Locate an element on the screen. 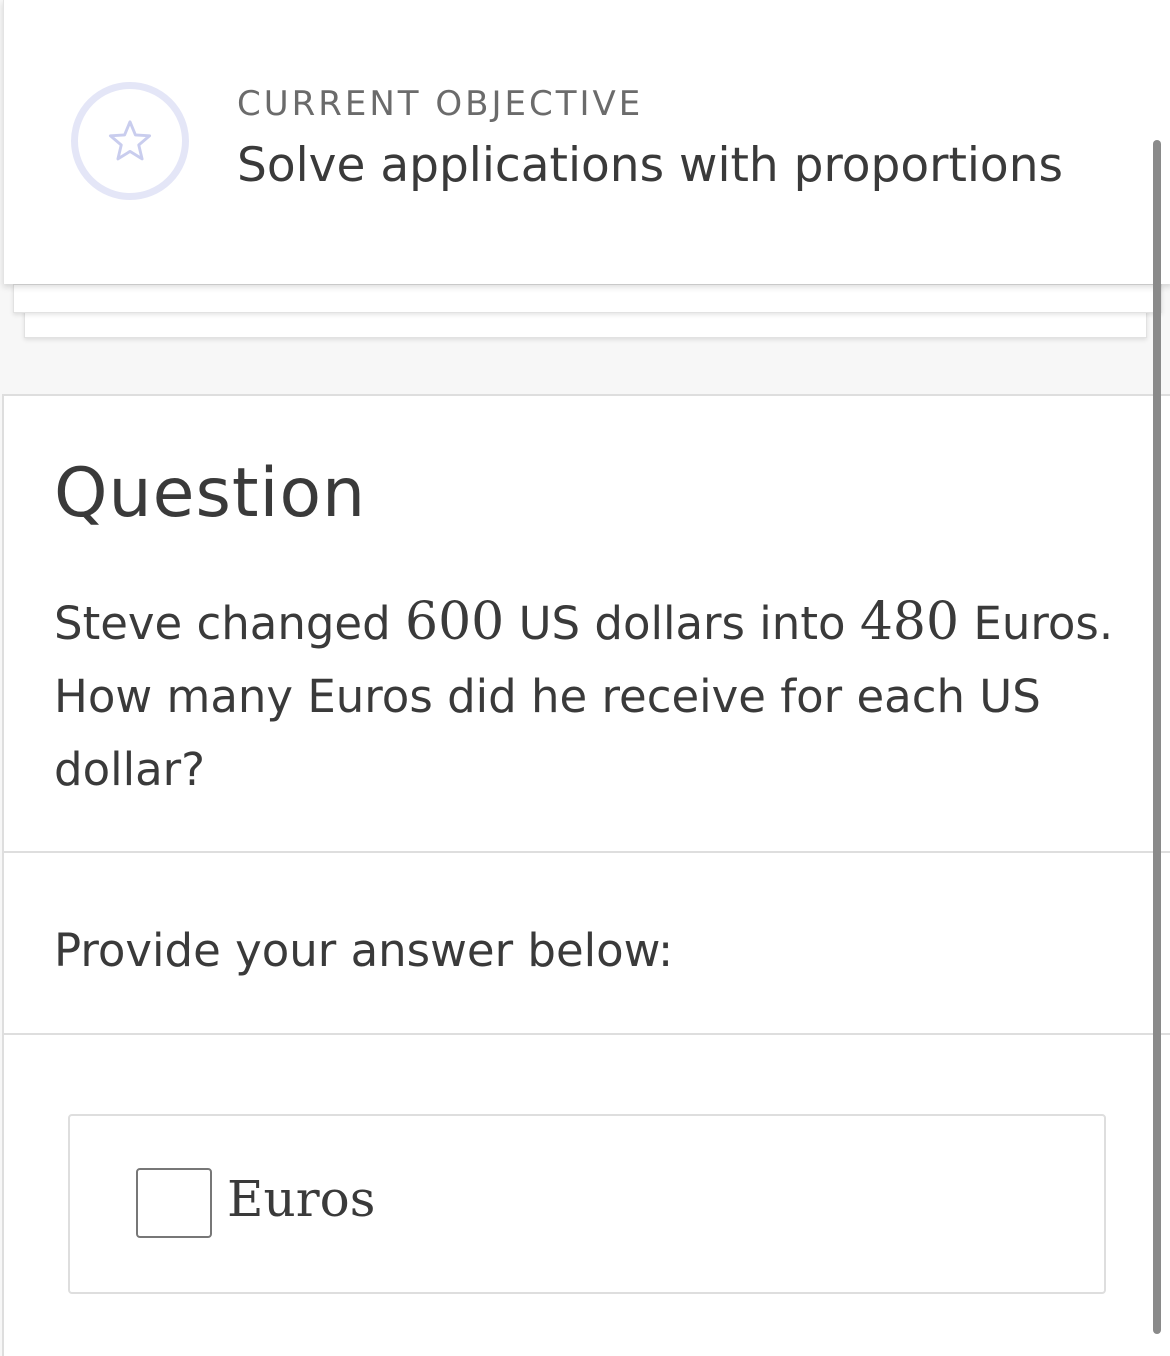 Image resolution: width=1170 pixels, height=1356 pixels. answer-box: Euros is located at coordinates (587, 1204).